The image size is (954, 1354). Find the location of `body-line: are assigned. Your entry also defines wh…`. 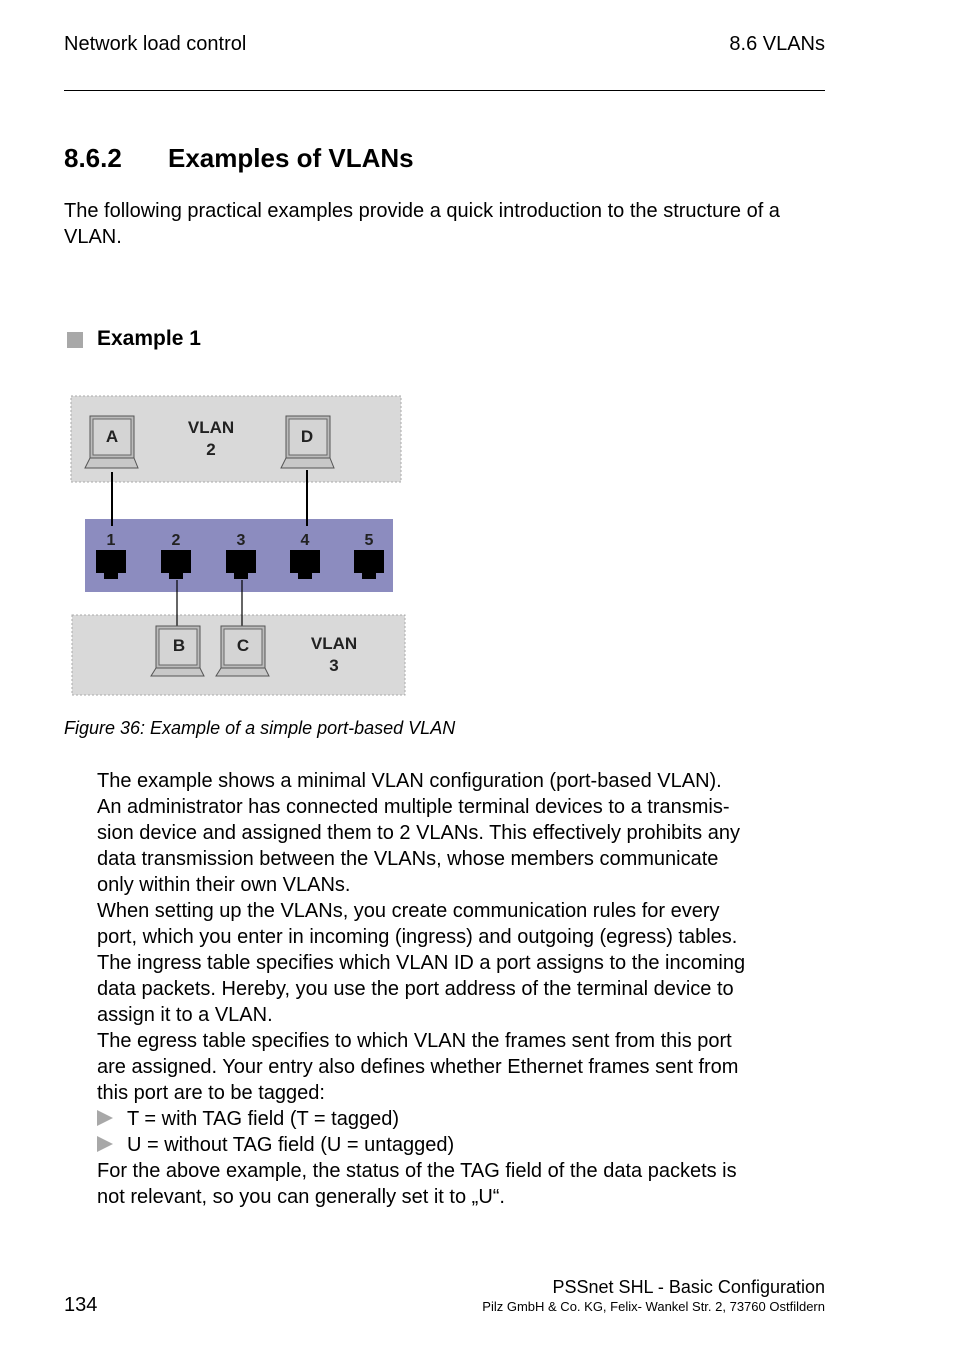

body-line: are assigned. Your entry also defines wh… is located at coordinates (418, 1067).